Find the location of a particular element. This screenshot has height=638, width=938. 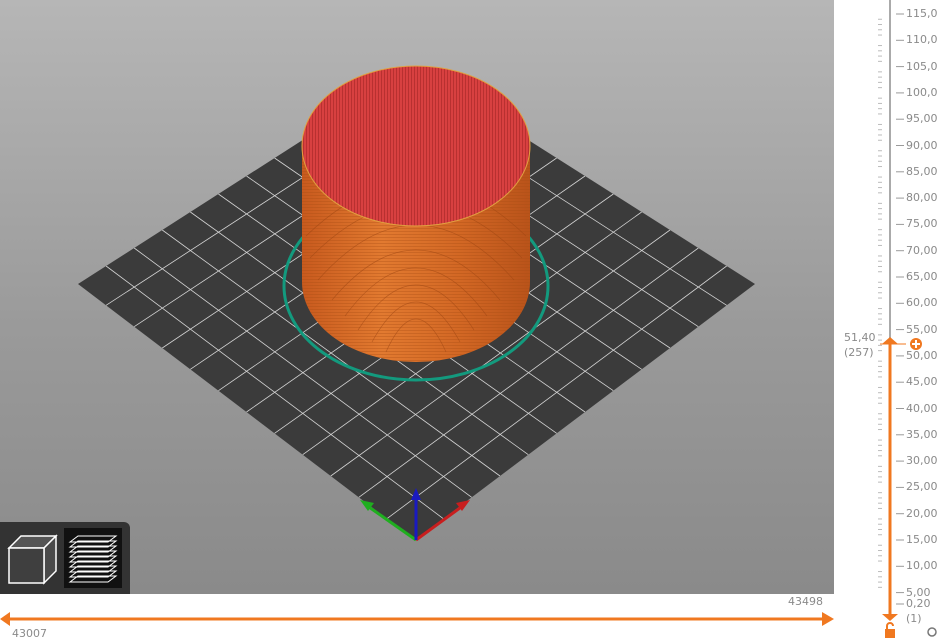

settings-cog-icon is located at coordinates (932, 632).